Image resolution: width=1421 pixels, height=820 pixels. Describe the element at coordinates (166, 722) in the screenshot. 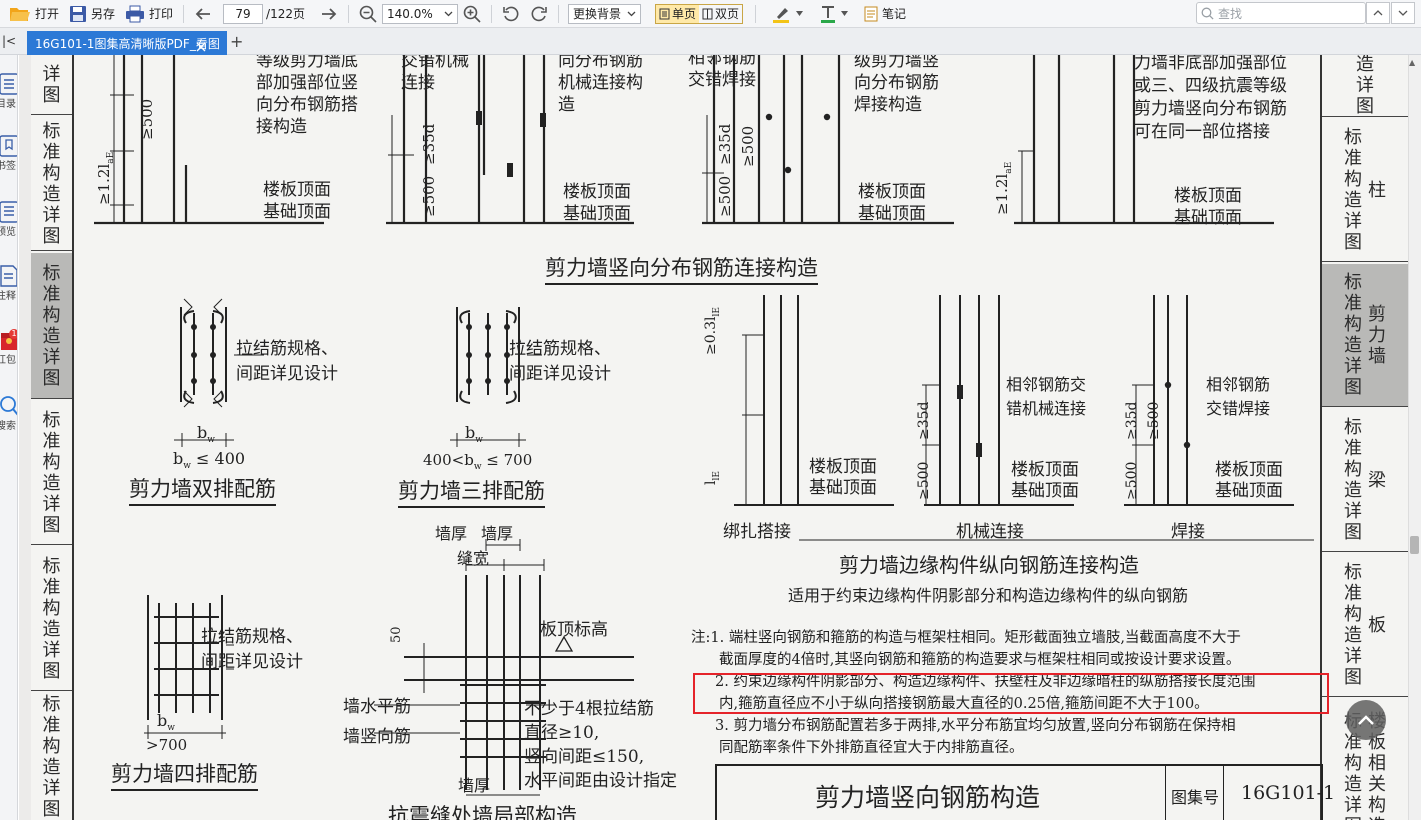

I see `dim-bw: bw` at that location.